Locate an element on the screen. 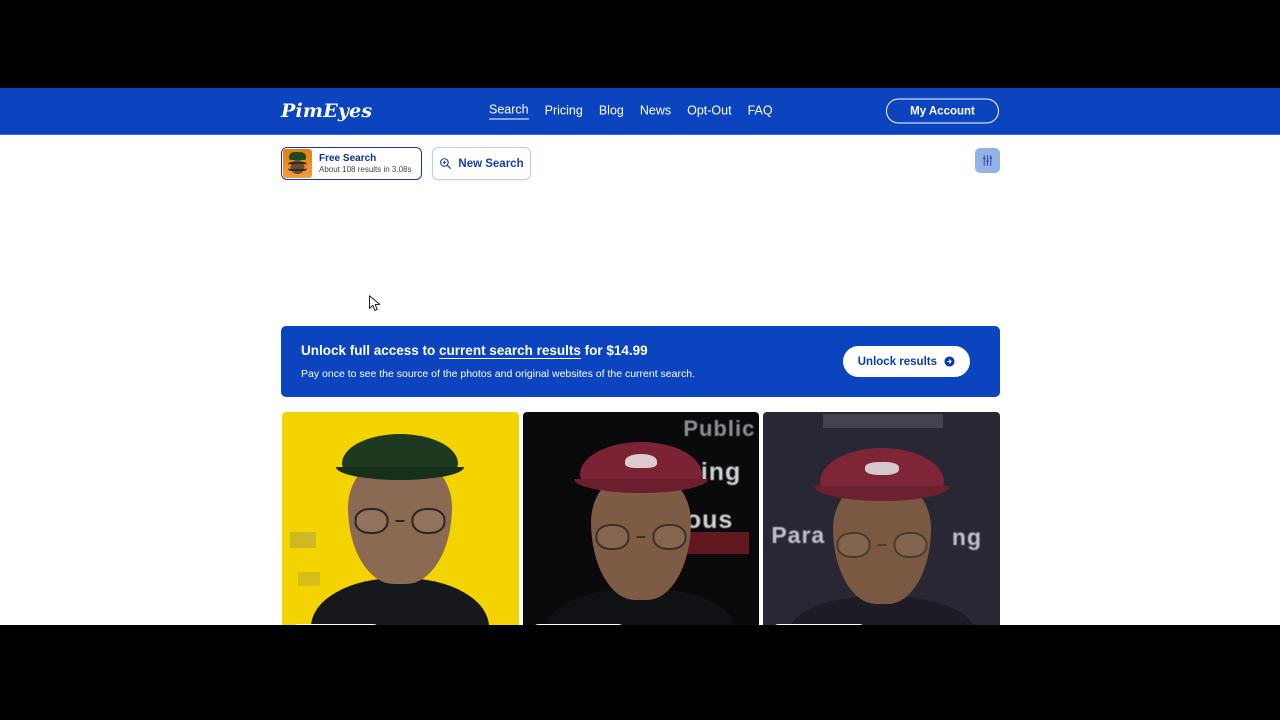 Image resolution: width=1280 pixels, height=720 pixels. results-count-label: About 108 results in 3.08s is located at coordinates (365, 169).